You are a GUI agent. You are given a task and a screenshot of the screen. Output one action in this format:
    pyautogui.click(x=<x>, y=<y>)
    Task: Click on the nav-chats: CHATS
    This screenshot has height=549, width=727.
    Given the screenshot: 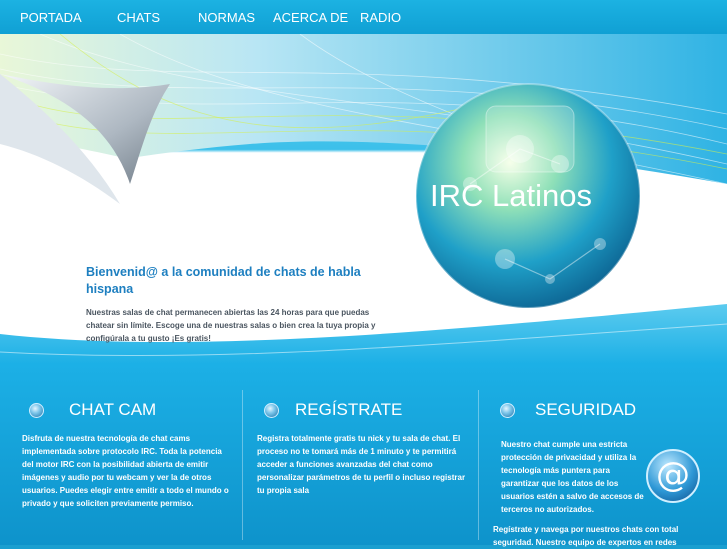 What is the action you would take?
    pyautogui.click(x=138, y=17)
    